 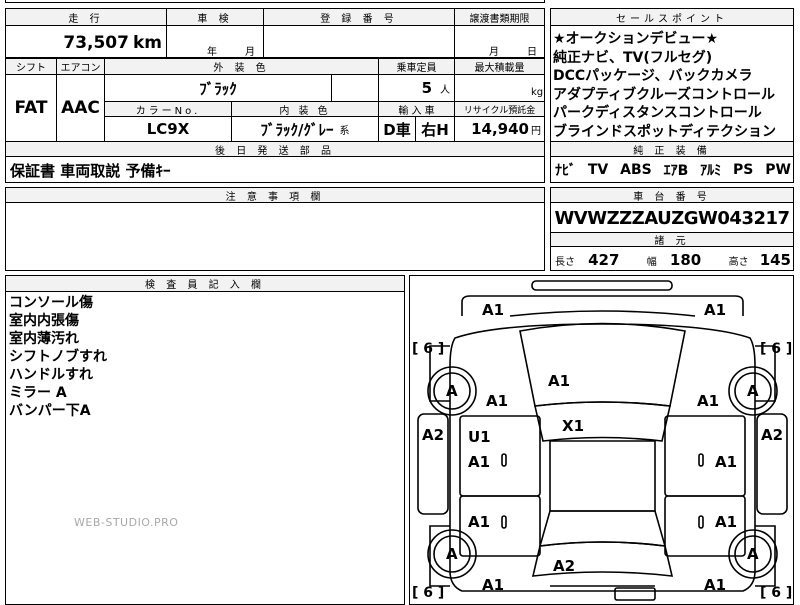 I want to click on sales-point-line: パークディスタンスコントロール, so click(x=657, y=113).